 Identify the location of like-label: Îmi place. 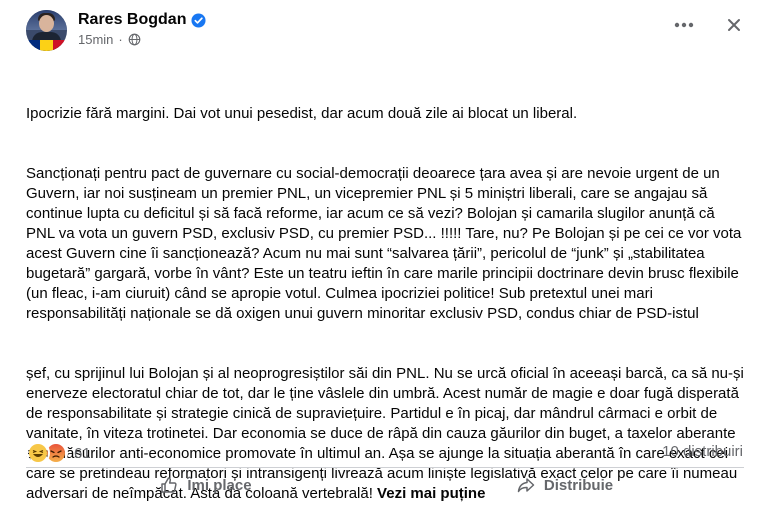
(219, 485).